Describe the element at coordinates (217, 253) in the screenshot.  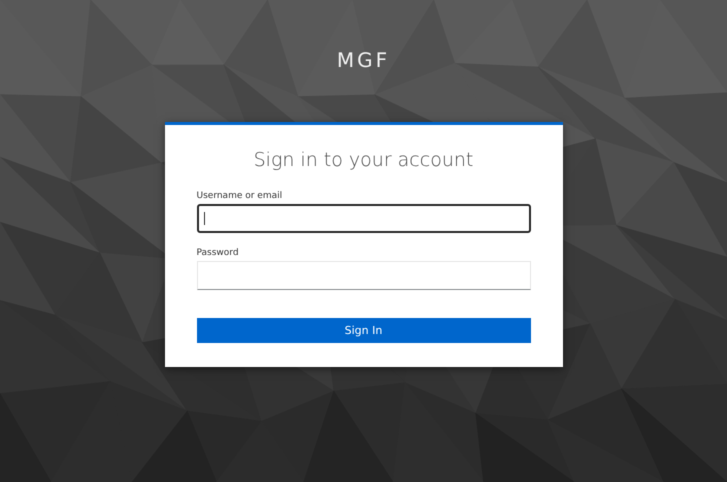
I see `field-label: Password` at that location.